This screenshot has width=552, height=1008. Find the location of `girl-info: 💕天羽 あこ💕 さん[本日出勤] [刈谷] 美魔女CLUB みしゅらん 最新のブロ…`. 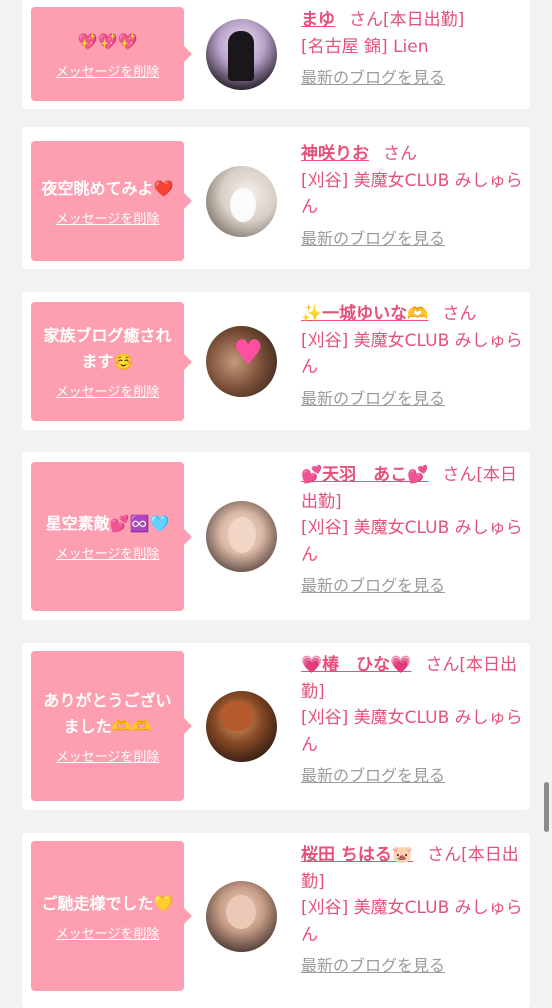

girl-info: 💕天羽 あこ💕 さん[本日出勤] [刈谷] 美魔女CLUB みしゅらん 最新のブロ… is located at coordinates (412, 531).